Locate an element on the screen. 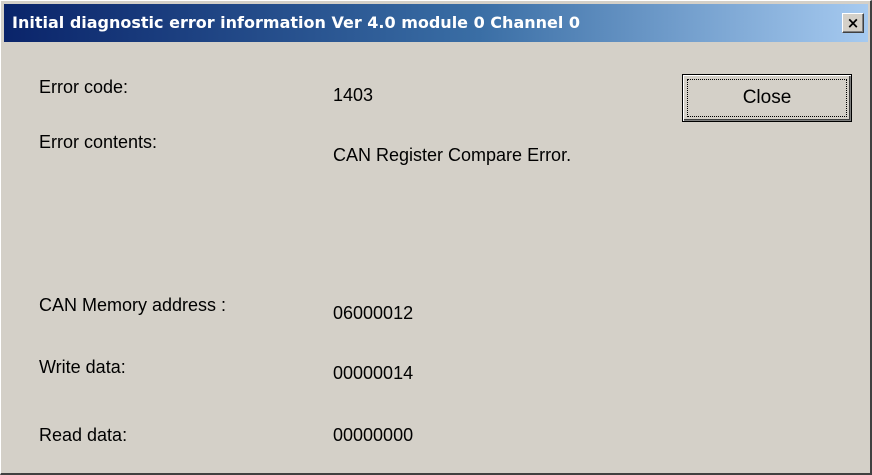 The width and height of the screenshot is (872, 475). close-button: Close is located at coordinates (767, 98).